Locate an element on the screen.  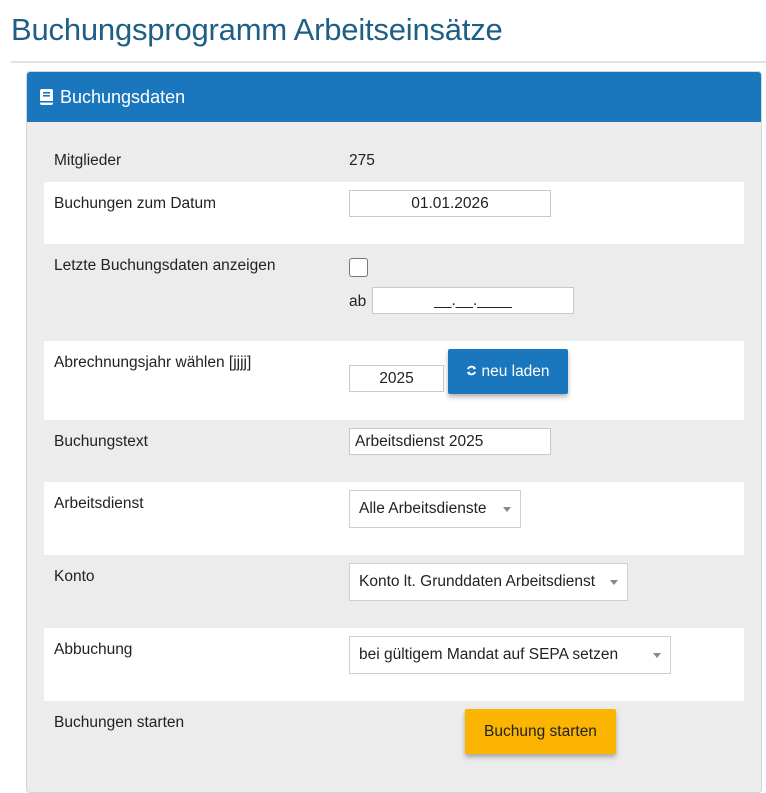
row-starten: Buchungen starten Buchung starten is located at coordinates (394, 741).